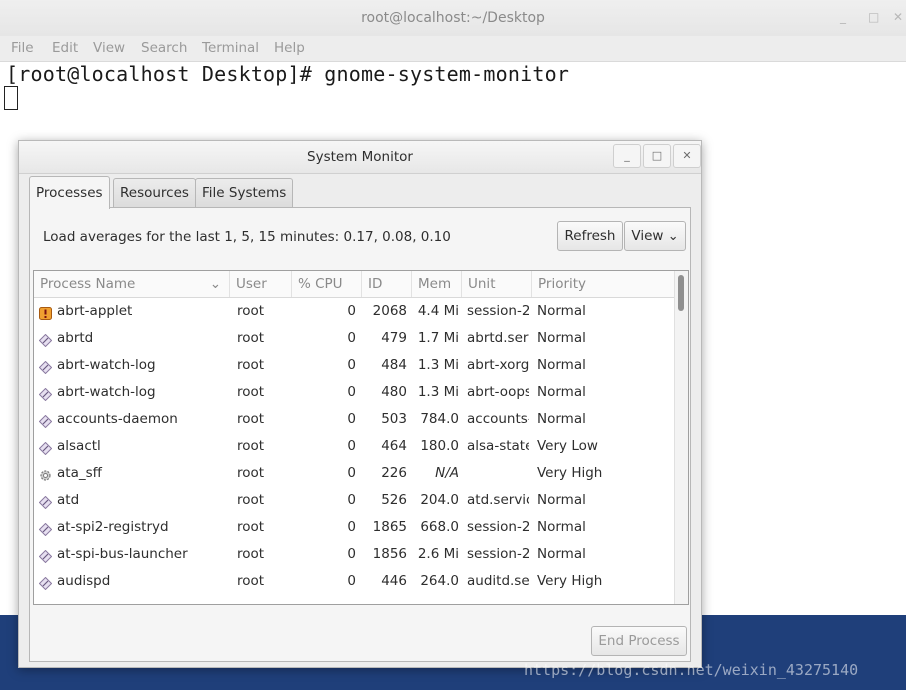  What do you see at coordinates (45, 312) in the screenshot?
I see `alert-process-icon` at bounding box center [45, 312].